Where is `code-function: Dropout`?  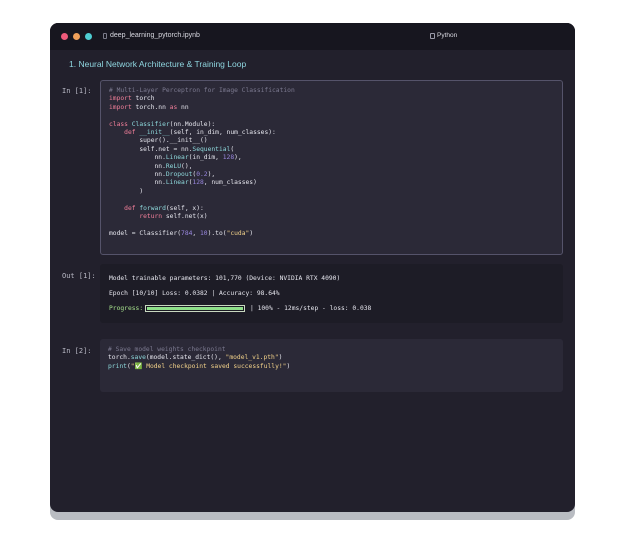
code-function: Dropout is located at coordinates (179, 175).